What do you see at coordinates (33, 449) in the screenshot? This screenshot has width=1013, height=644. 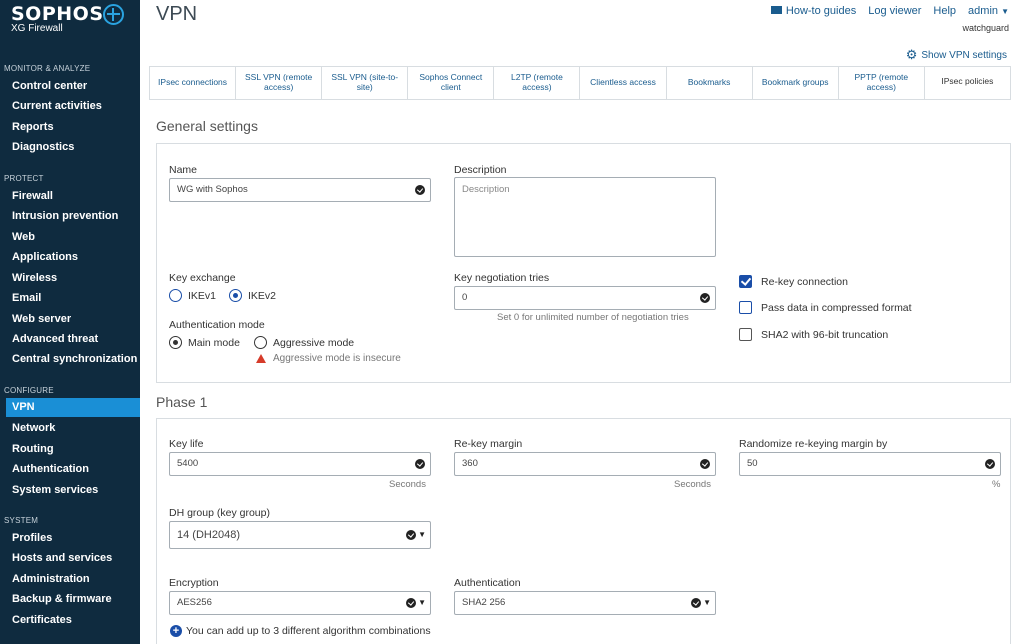 I see `nav-item-routing: Routing` at bounding box center [33, 449].